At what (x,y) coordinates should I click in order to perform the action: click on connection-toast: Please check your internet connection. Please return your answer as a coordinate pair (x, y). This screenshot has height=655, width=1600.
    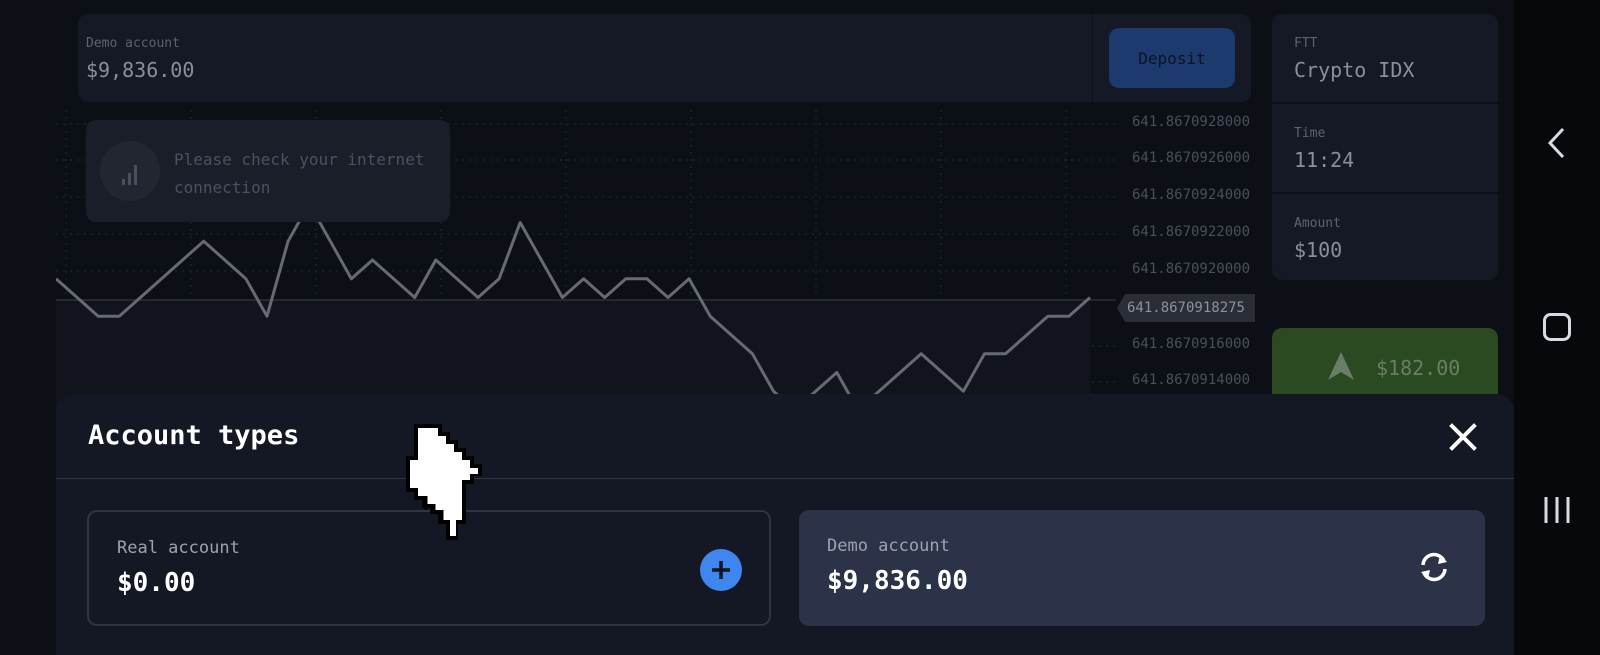
    Looking at the image, I should click on (268, 171).